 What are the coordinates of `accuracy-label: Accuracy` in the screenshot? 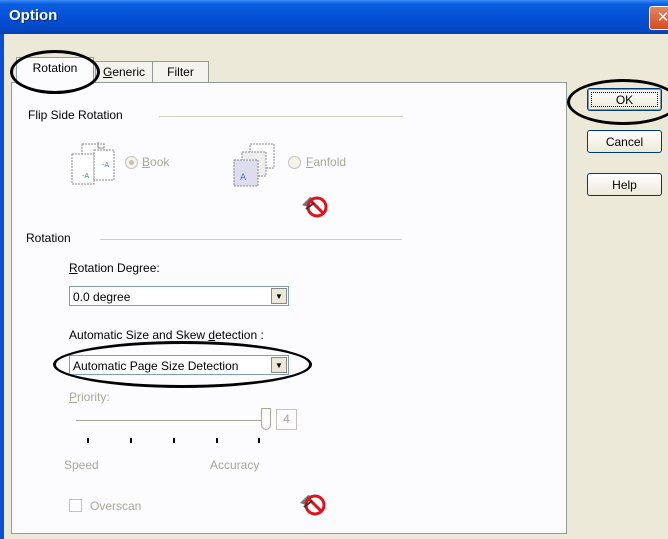 It's located at (235, 465).